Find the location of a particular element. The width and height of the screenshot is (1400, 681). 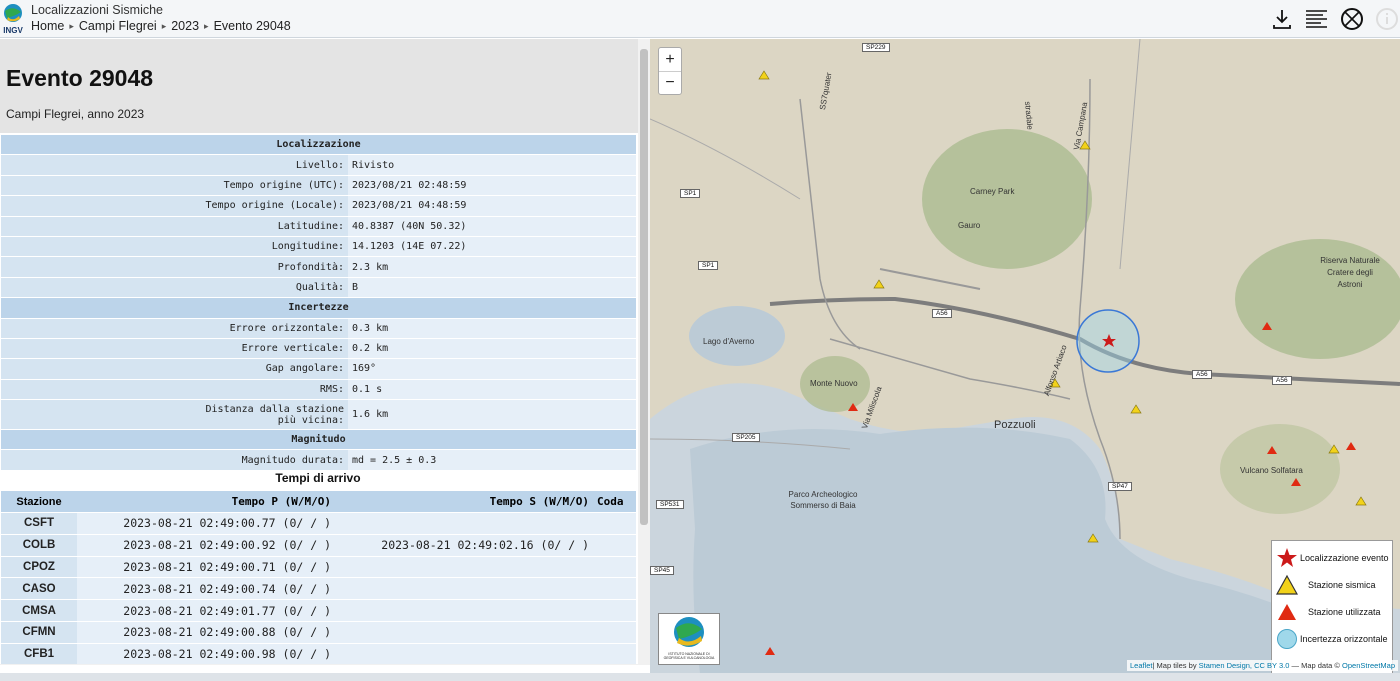

table-row: CFB1 2023-08-21 02:49:00.98 (0/ / ) is located at coordinates (318, 654).